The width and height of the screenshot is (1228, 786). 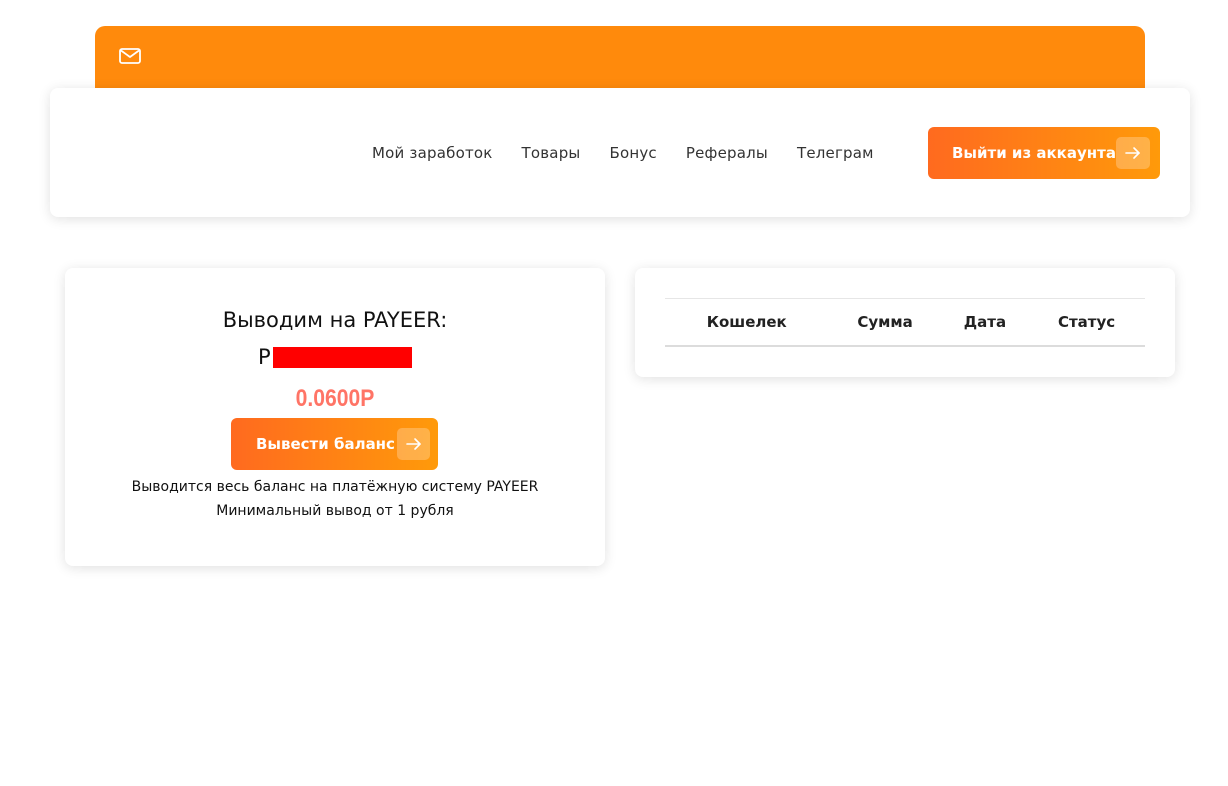 I want to click on envelope-icon, so click(x=130, y=56).